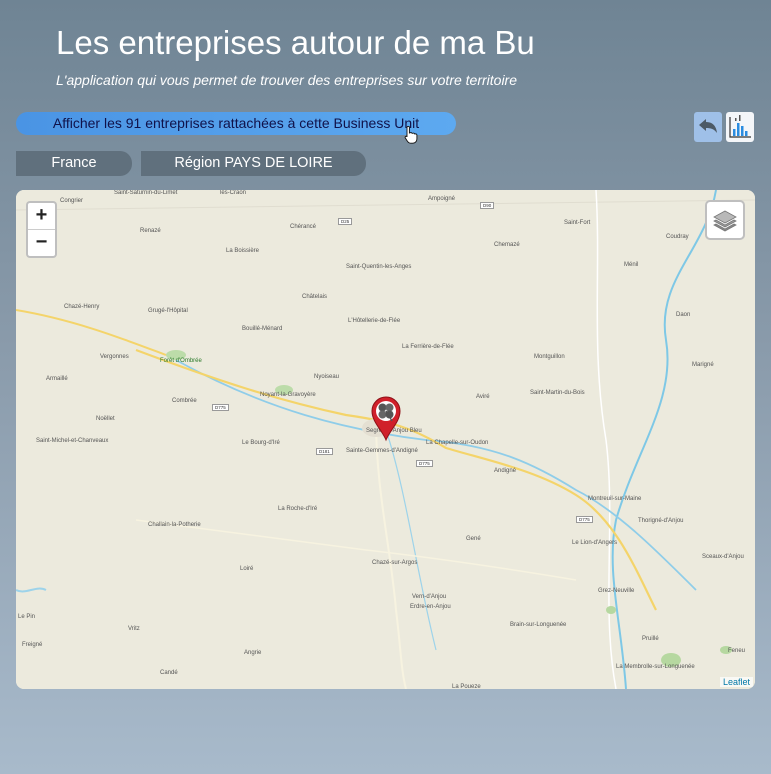 This screenshot has width=771, height=774. Describe the element at coordinates (411, 137) in the screenshot. I see `pointer-cursor-icon` at that location.